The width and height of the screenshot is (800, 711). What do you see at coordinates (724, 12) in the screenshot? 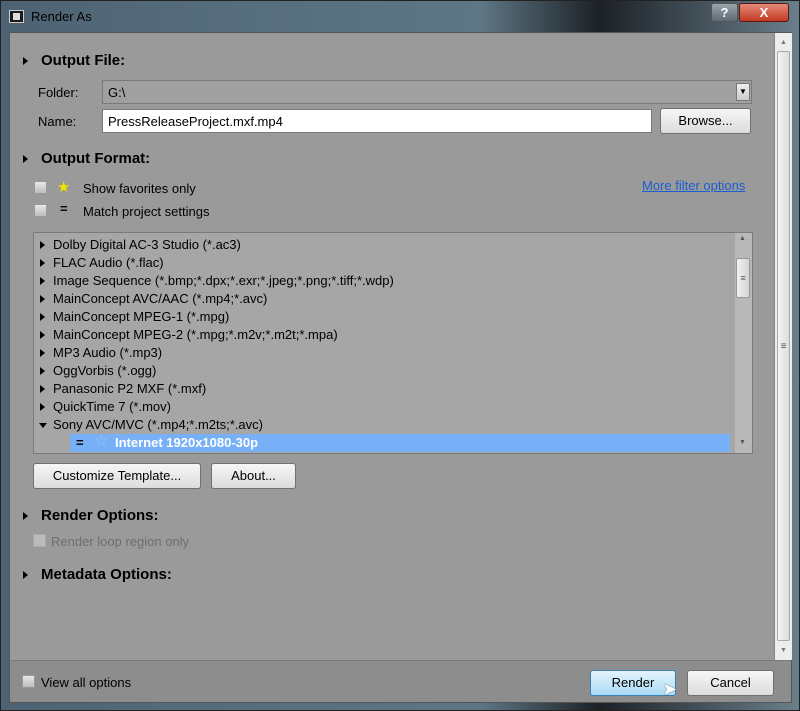
I see `help-button: ?` at bounding box center [724, 12].